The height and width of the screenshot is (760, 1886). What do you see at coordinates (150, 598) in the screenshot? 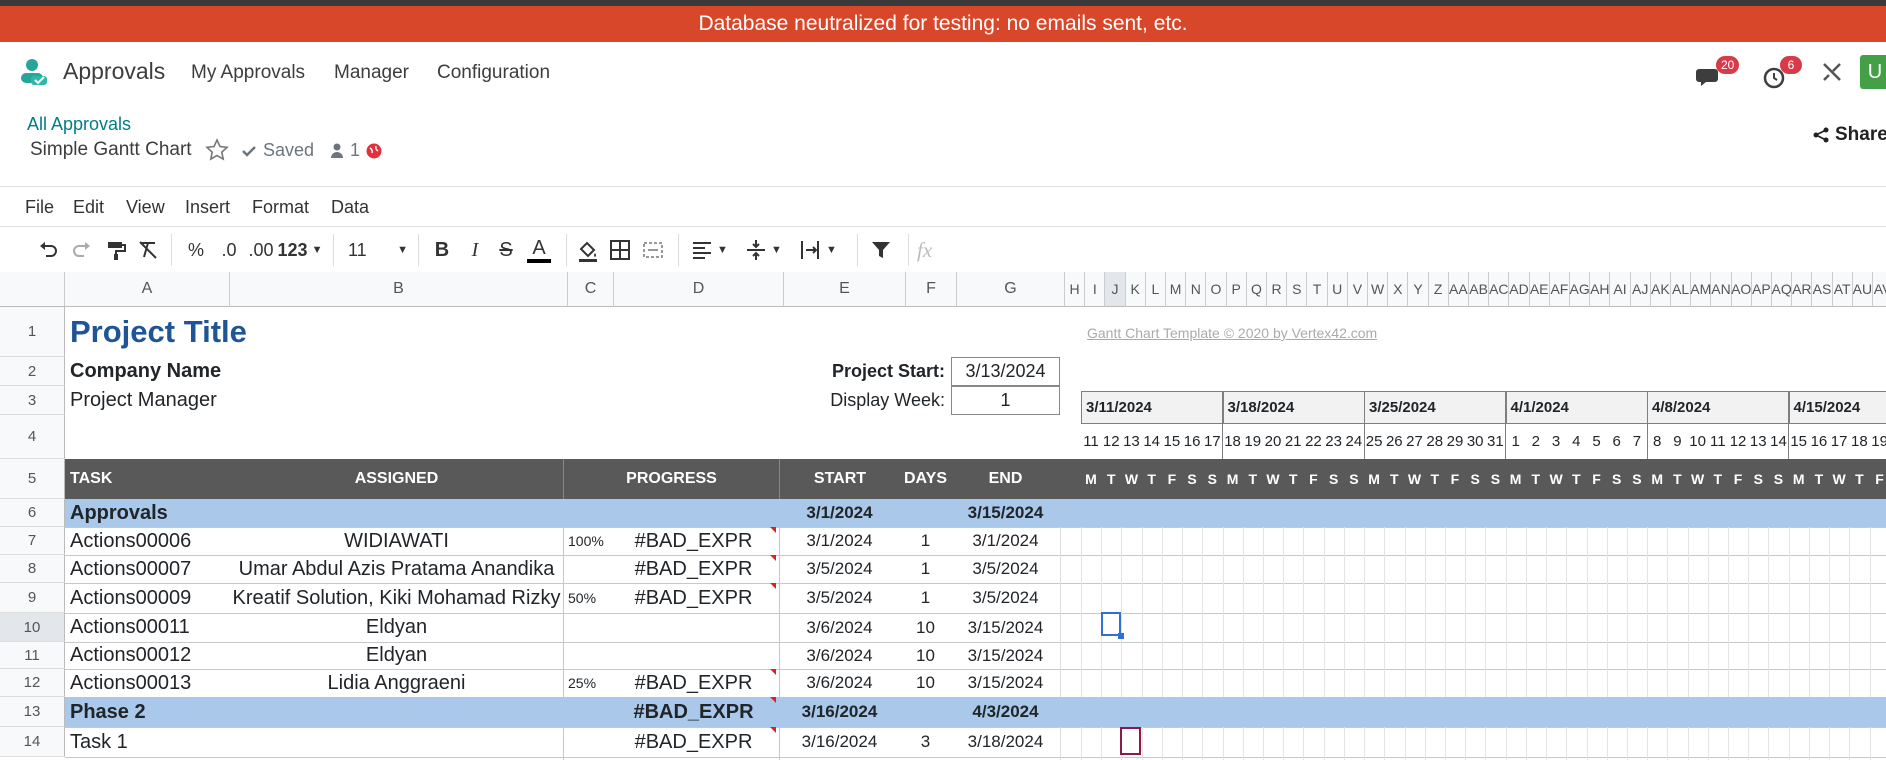
I see `task-cell: Actions00009` at bounding box center [150, 598].